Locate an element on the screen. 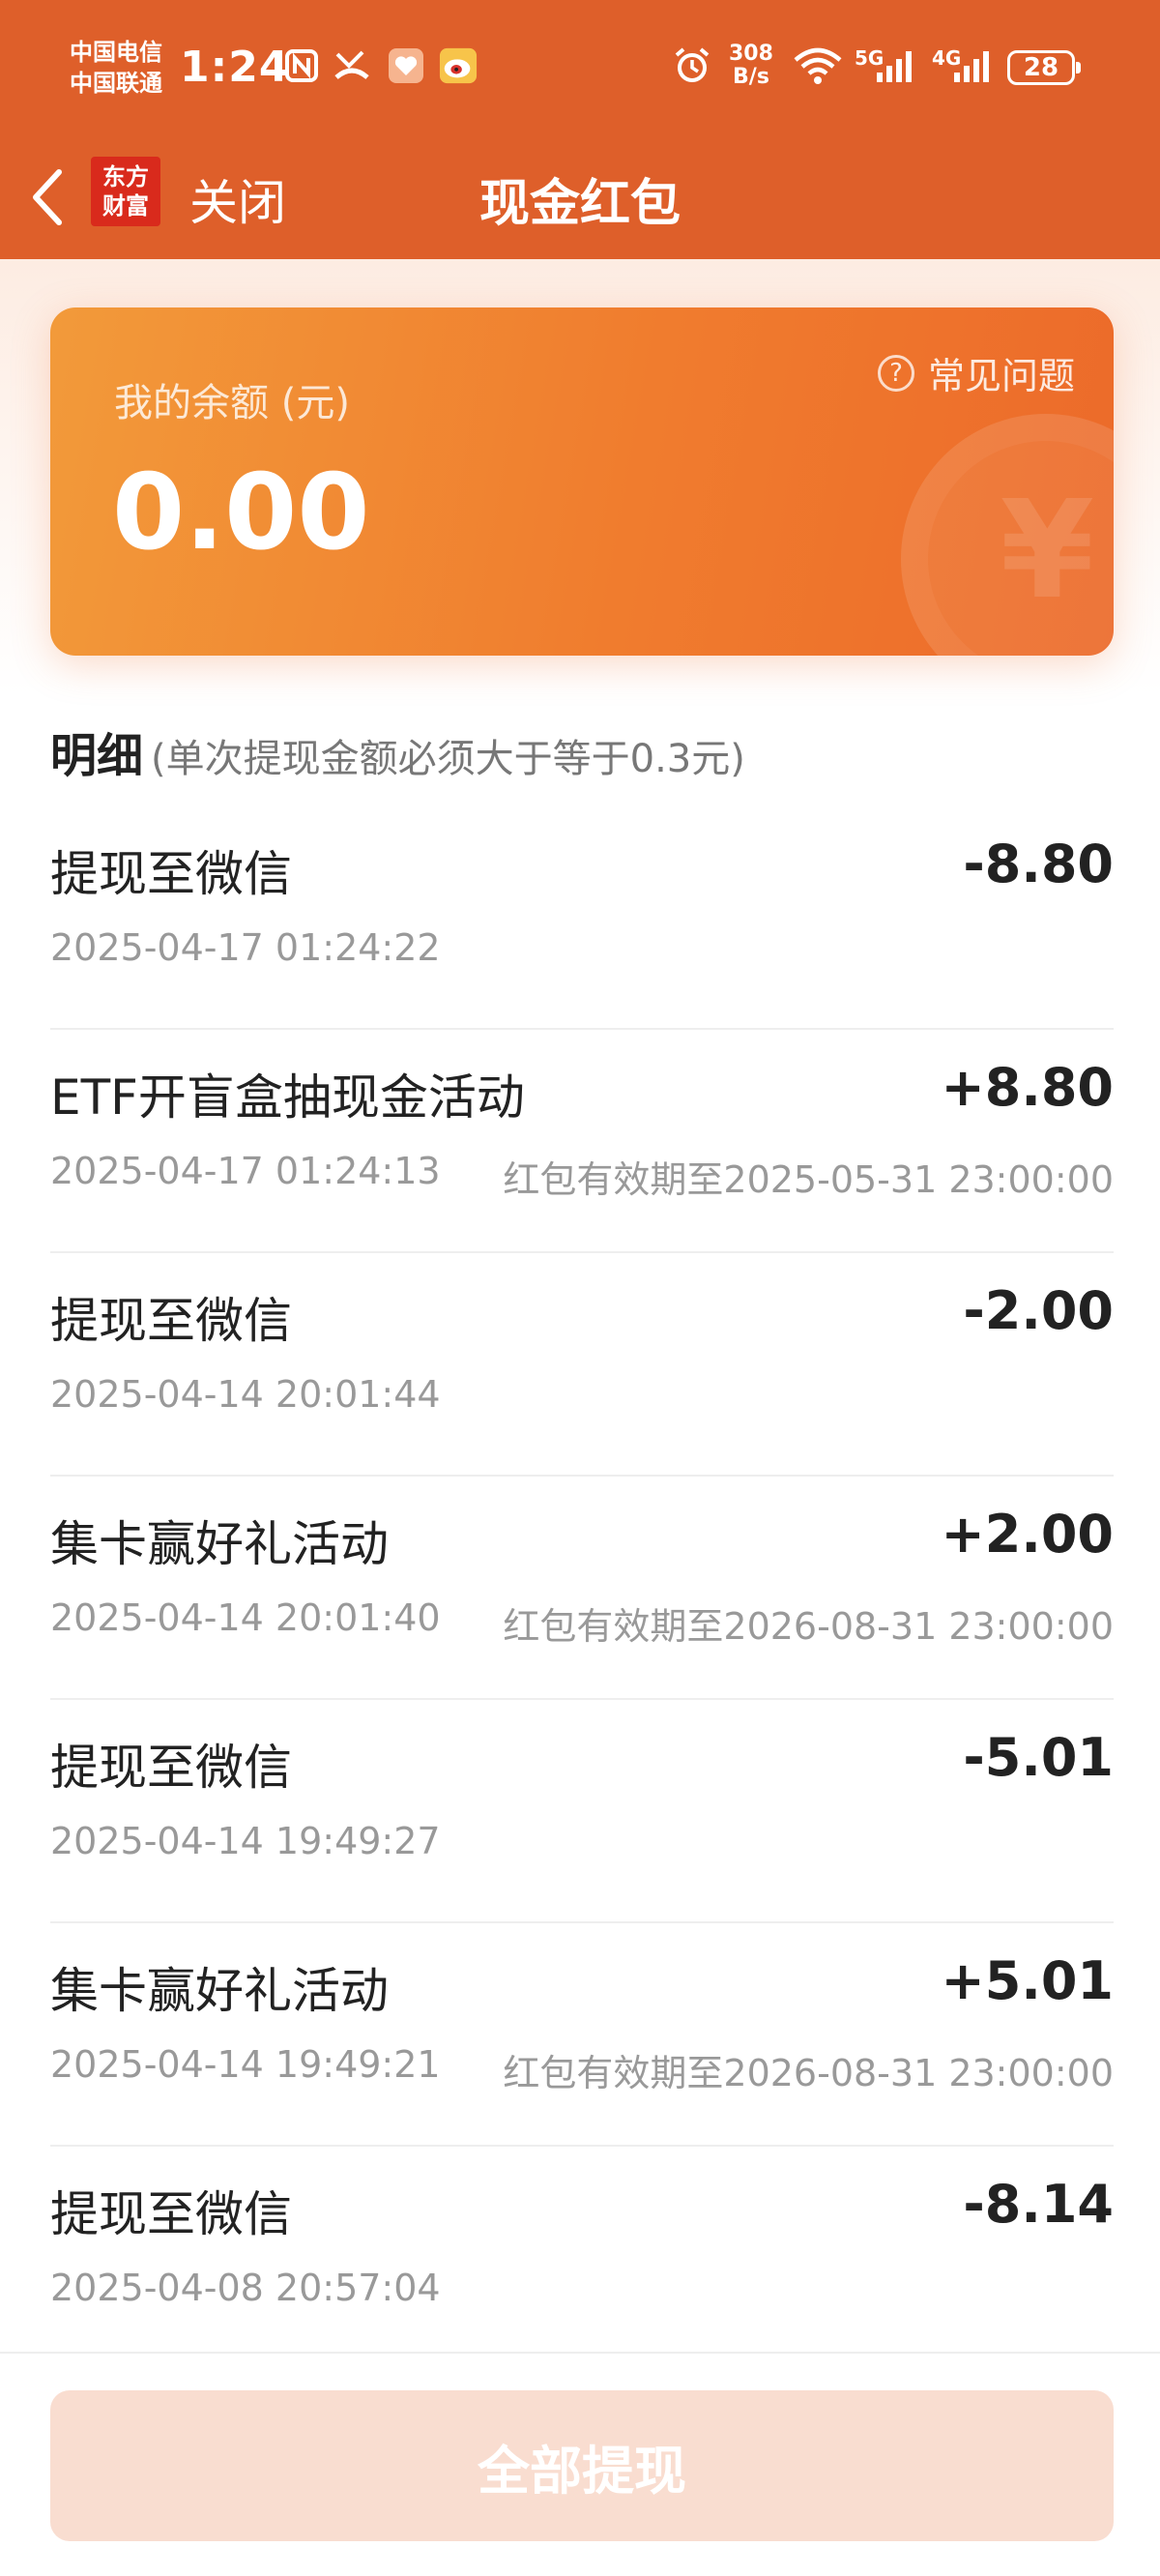 This screenshot has height=2576, width=1160. transaction-time: 2025-04-14 20:01:44 is located at coordinates (246, 1394).